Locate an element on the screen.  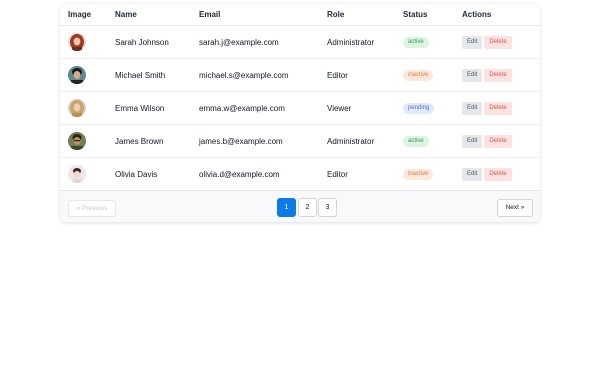
table-header-row: Image Name Email Role Status Actions is located at coordinates (300, 15).